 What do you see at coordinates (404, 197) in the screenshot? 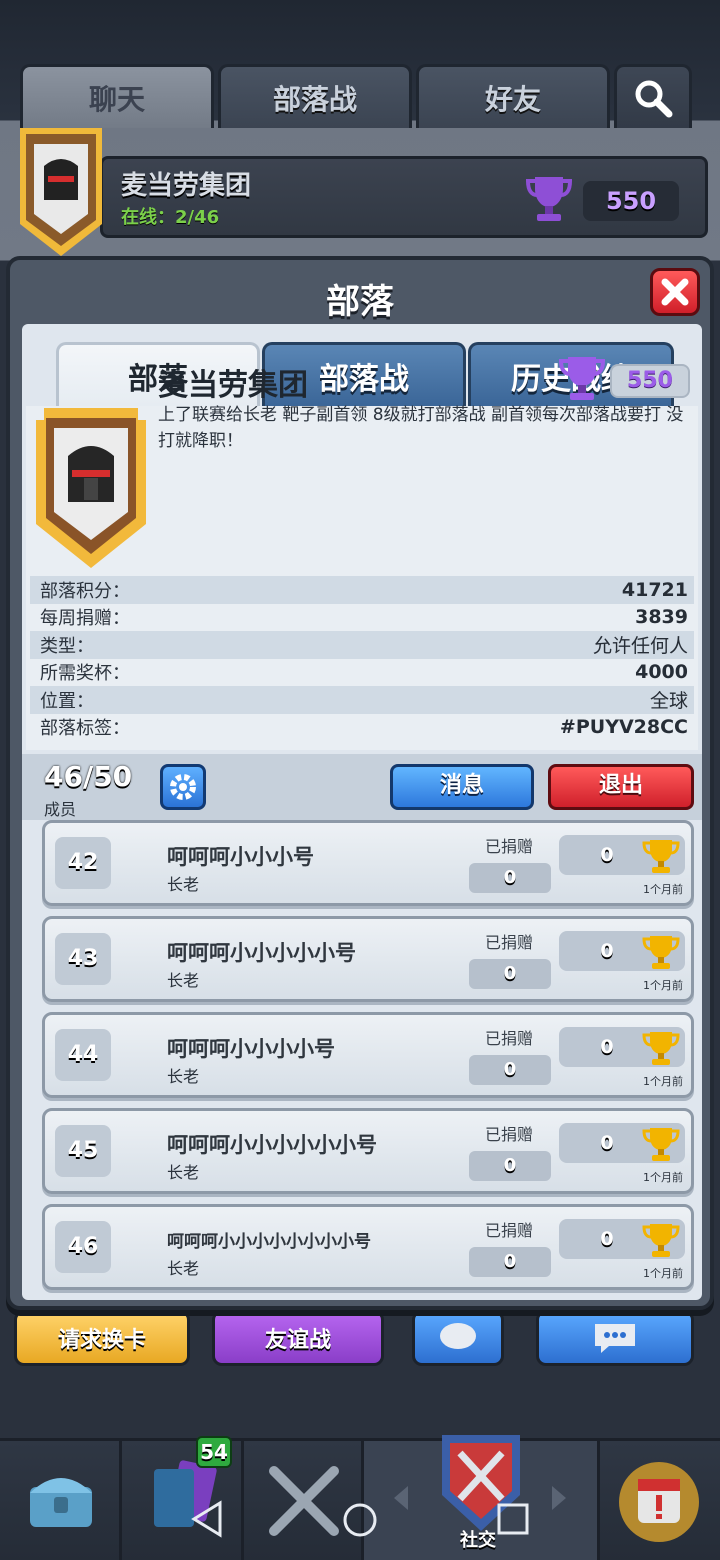
I see `clan-summary-strip: 麦当劳集团 在线：2/46 550` at bounding box center [404, 197].